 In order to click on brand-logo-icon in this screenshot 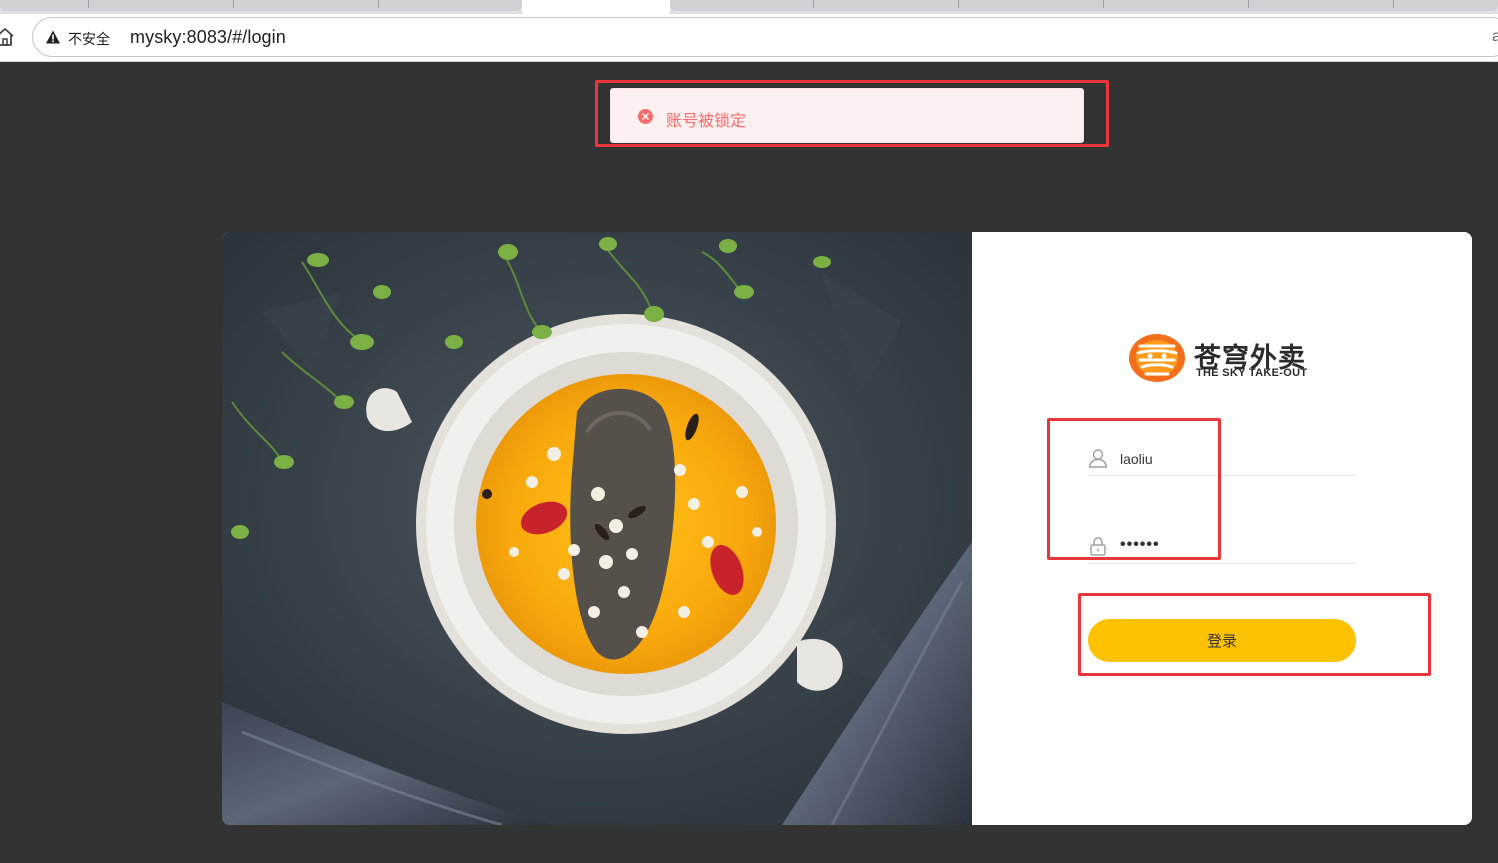, I will do `click(1157, 360)`.